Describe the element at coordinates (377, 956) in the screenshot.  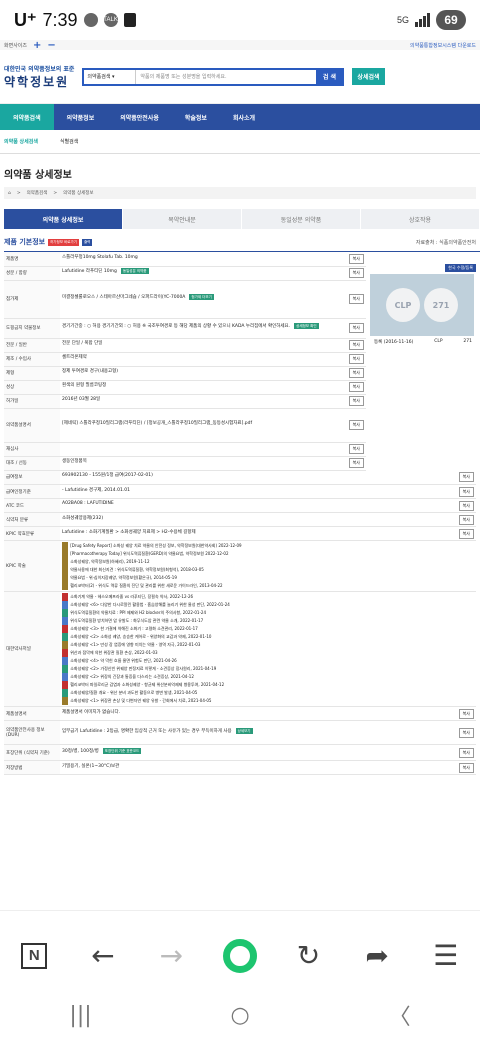
I see `share-icon: ➦` at that location.